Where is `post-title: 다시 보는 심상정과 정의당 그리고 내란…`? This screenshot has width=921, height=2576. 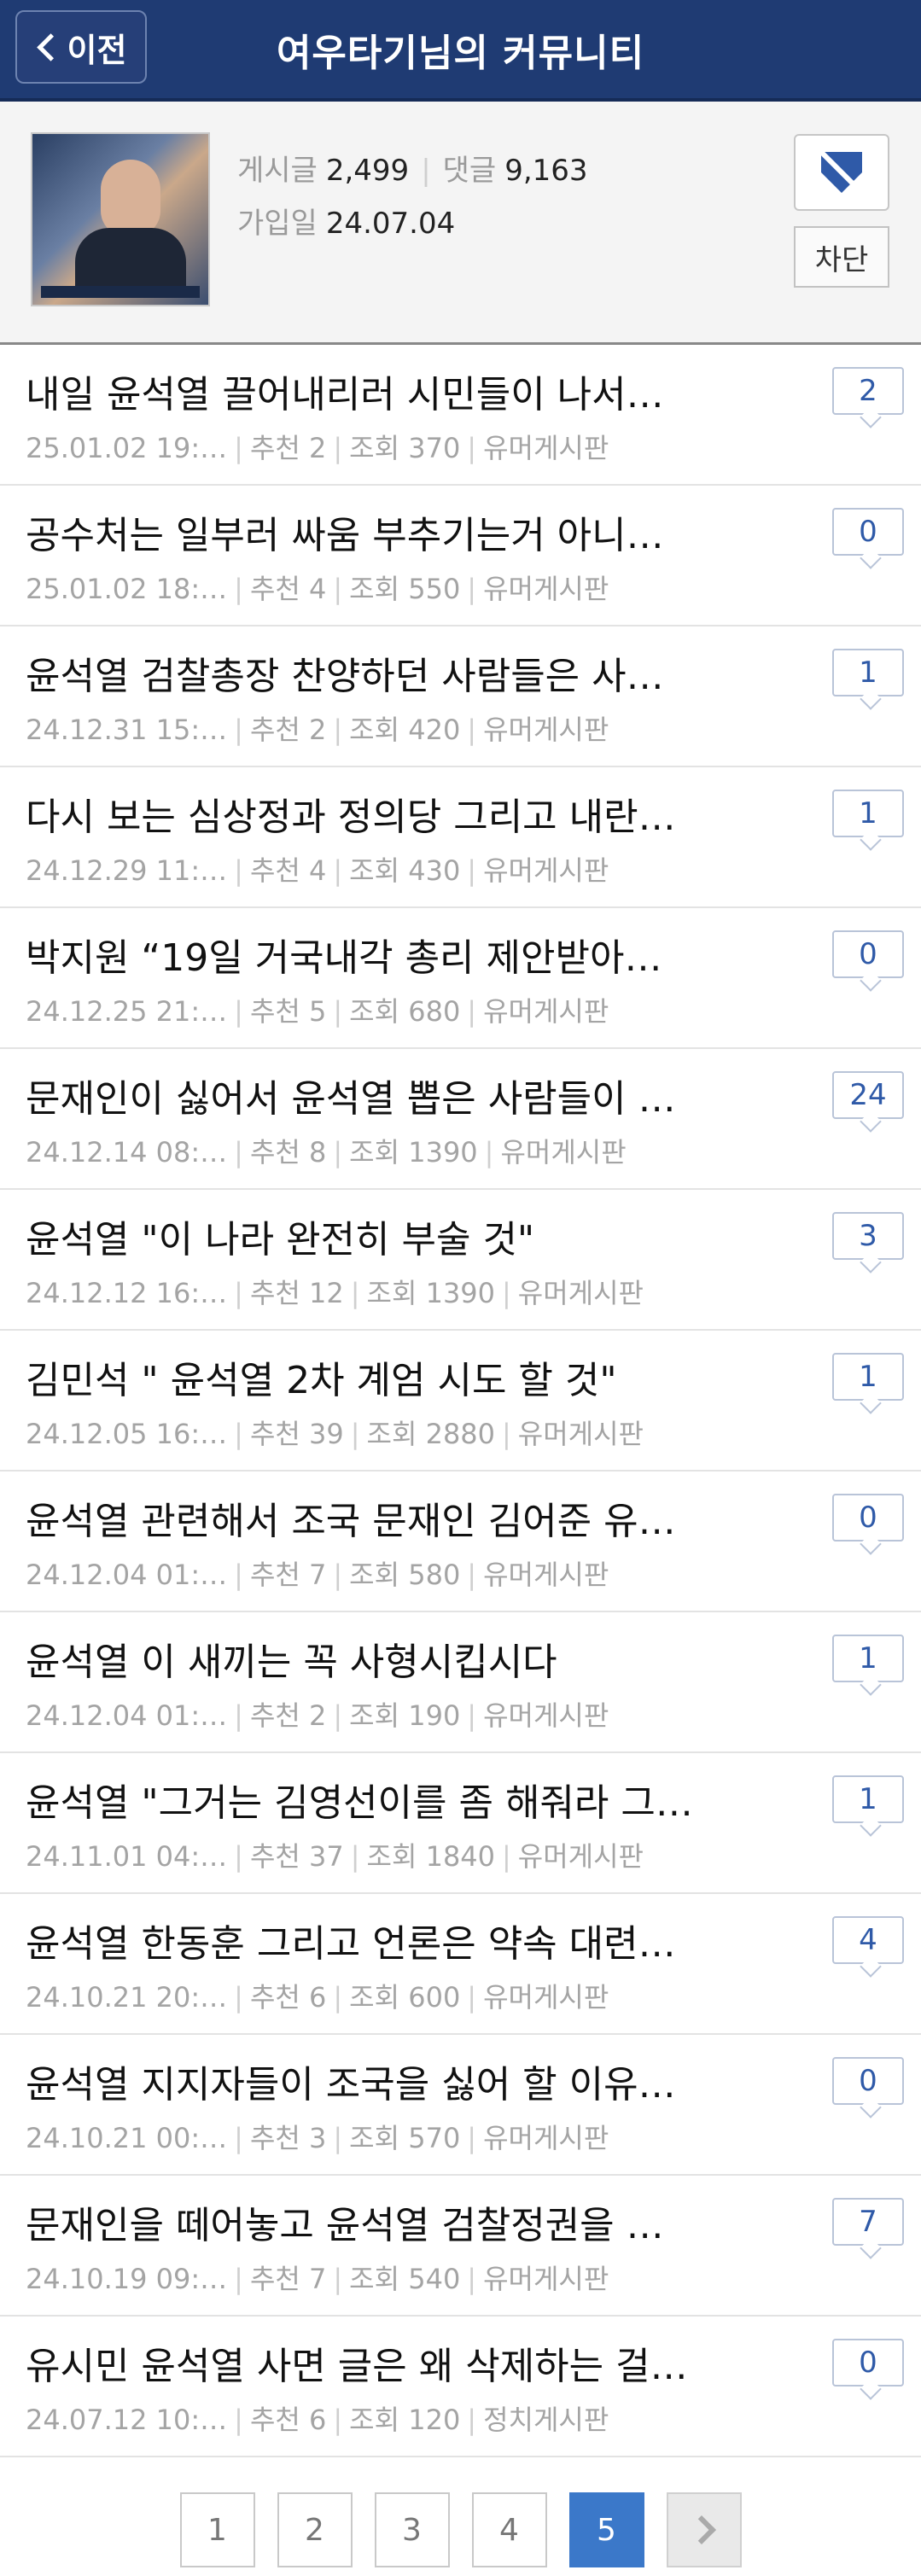
post-title: 다시 보는 심상정과 정의당 그리고 내란… is located at coordinates (376, 813).